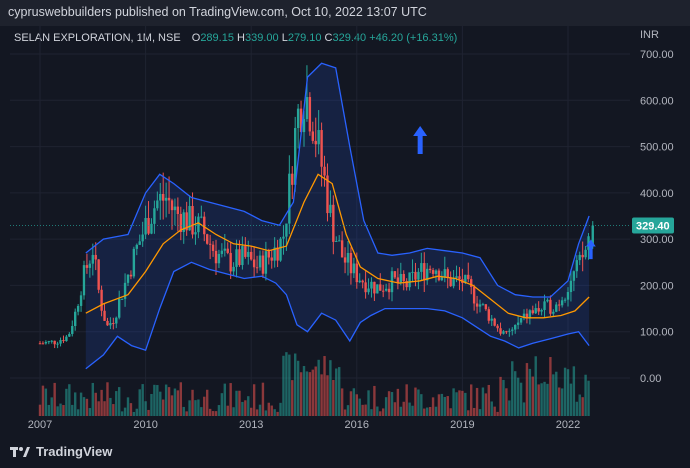 The width and height of the screenshot is (690, 468). What do you see at coordinates (145, 425) in the screenshot?
I see `time-tick-label: 2010` at bounding box center [145, 425].